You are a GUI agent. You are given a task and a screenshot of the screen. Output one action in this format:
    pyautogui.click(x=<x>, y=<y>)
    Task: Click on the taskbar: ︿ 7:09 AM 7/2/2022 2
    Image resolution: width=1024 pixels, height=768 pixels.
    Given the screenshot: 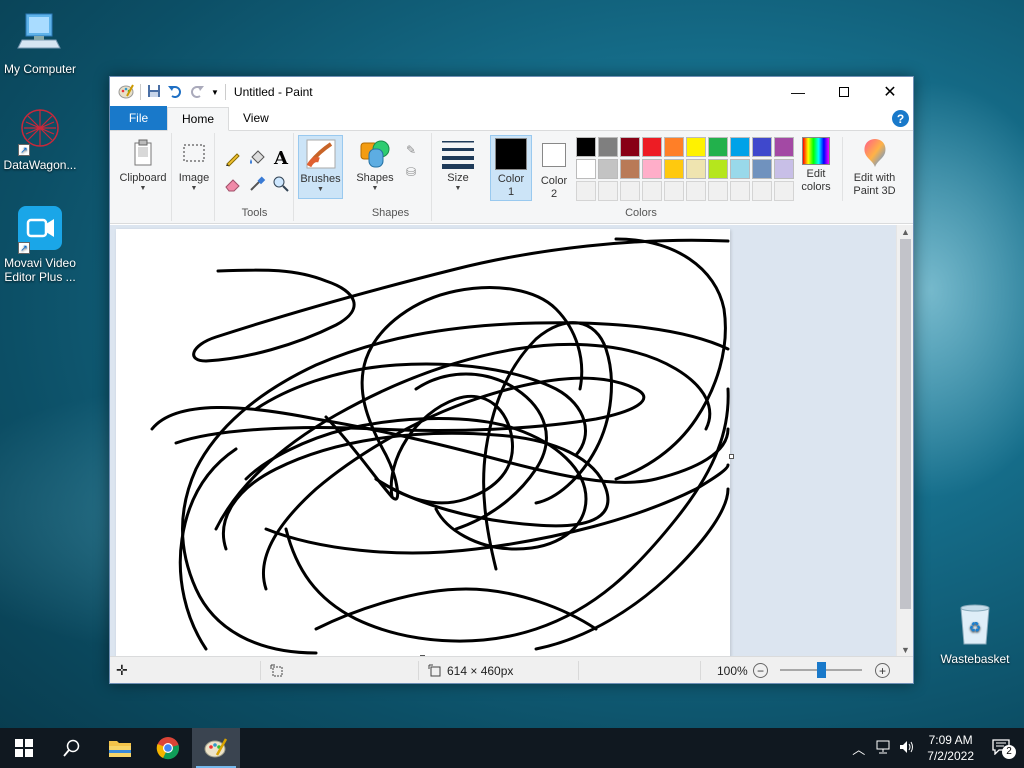 What is the action you would take?
    pyautogui.click(x=512, y=748)
    